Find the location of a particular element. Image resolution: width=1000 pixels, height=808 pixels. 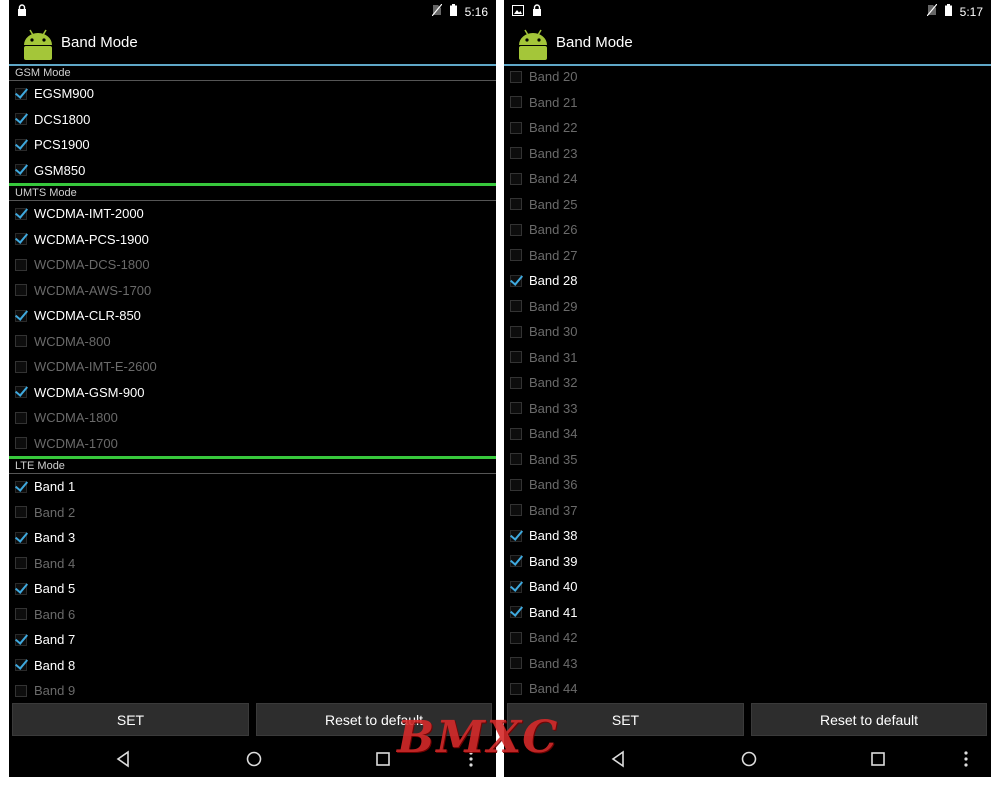

band-checkbox-row: Band 2 is located at coordinates (252, 513).